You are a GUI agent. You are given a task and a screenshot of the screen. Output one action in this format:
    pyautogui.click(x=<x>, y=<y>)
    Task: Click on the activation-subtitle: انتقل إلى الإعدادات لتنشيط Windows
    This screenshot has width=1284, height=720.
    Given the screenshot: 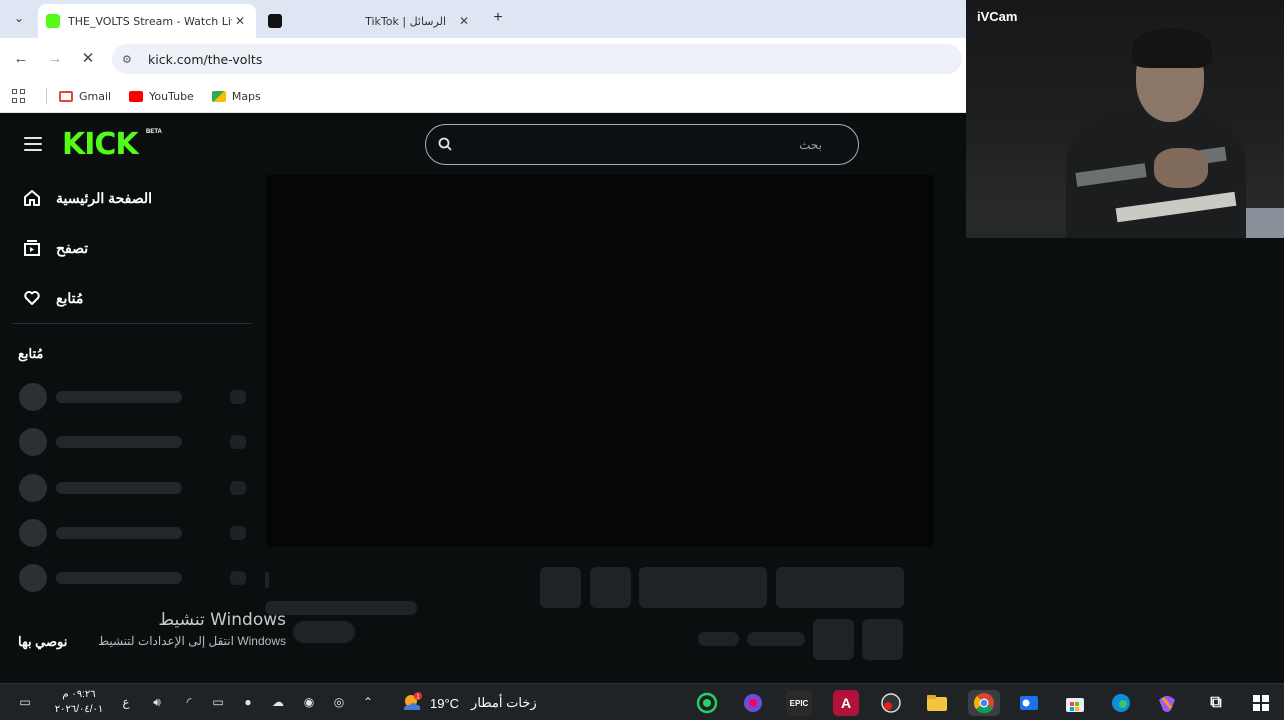 What is the action you would take?
    pyautogui.click(x=191, y=641)
    